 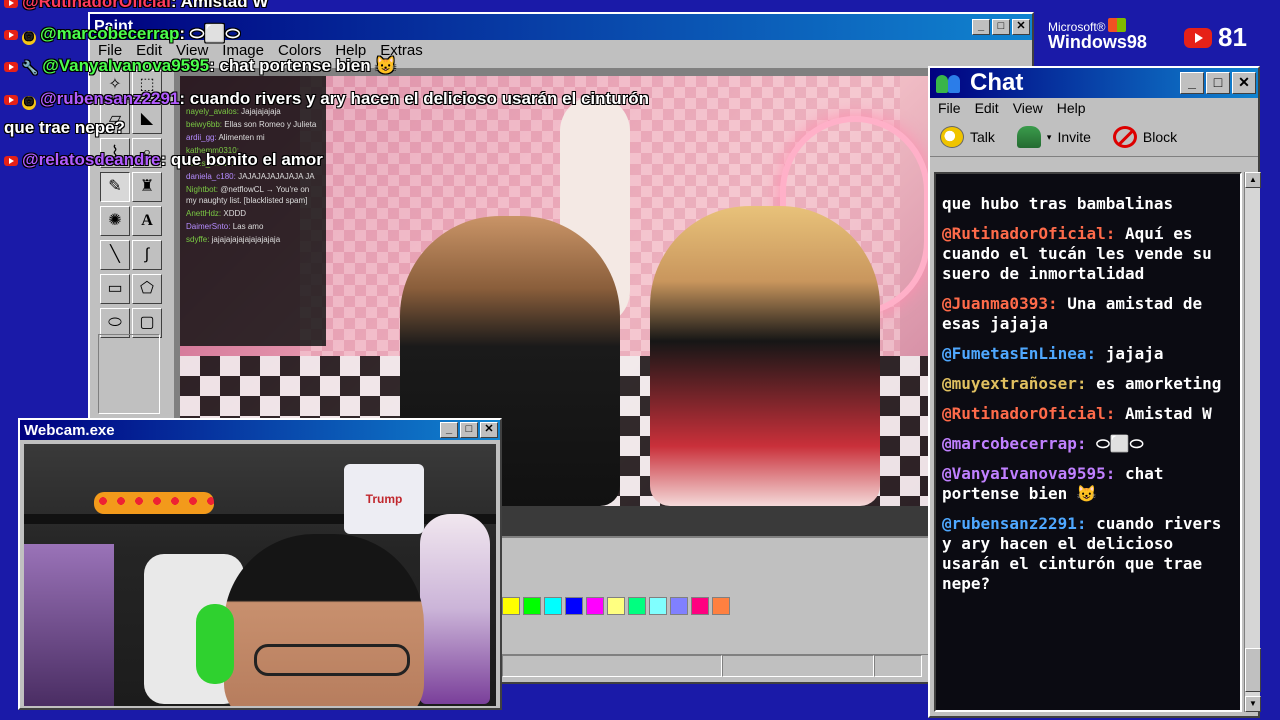 I want to click on color-palette, so click(x=617, y=606).